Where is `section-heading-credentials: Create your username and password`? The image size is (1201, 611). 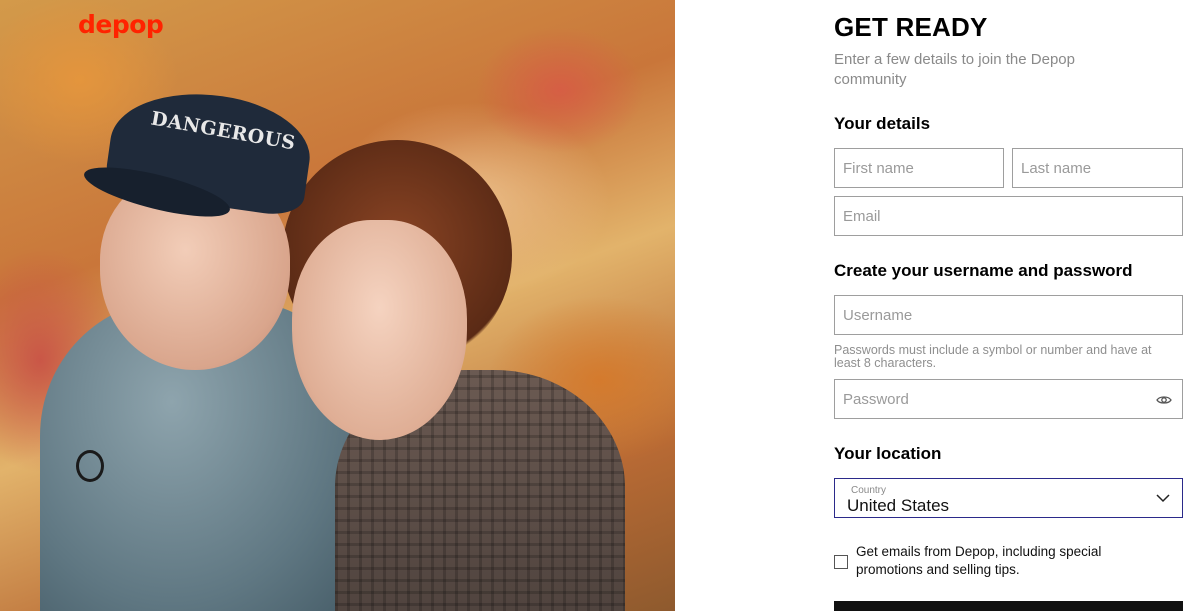 section-heading-credentials: Create your username and password is located at coordinates (983, 270).